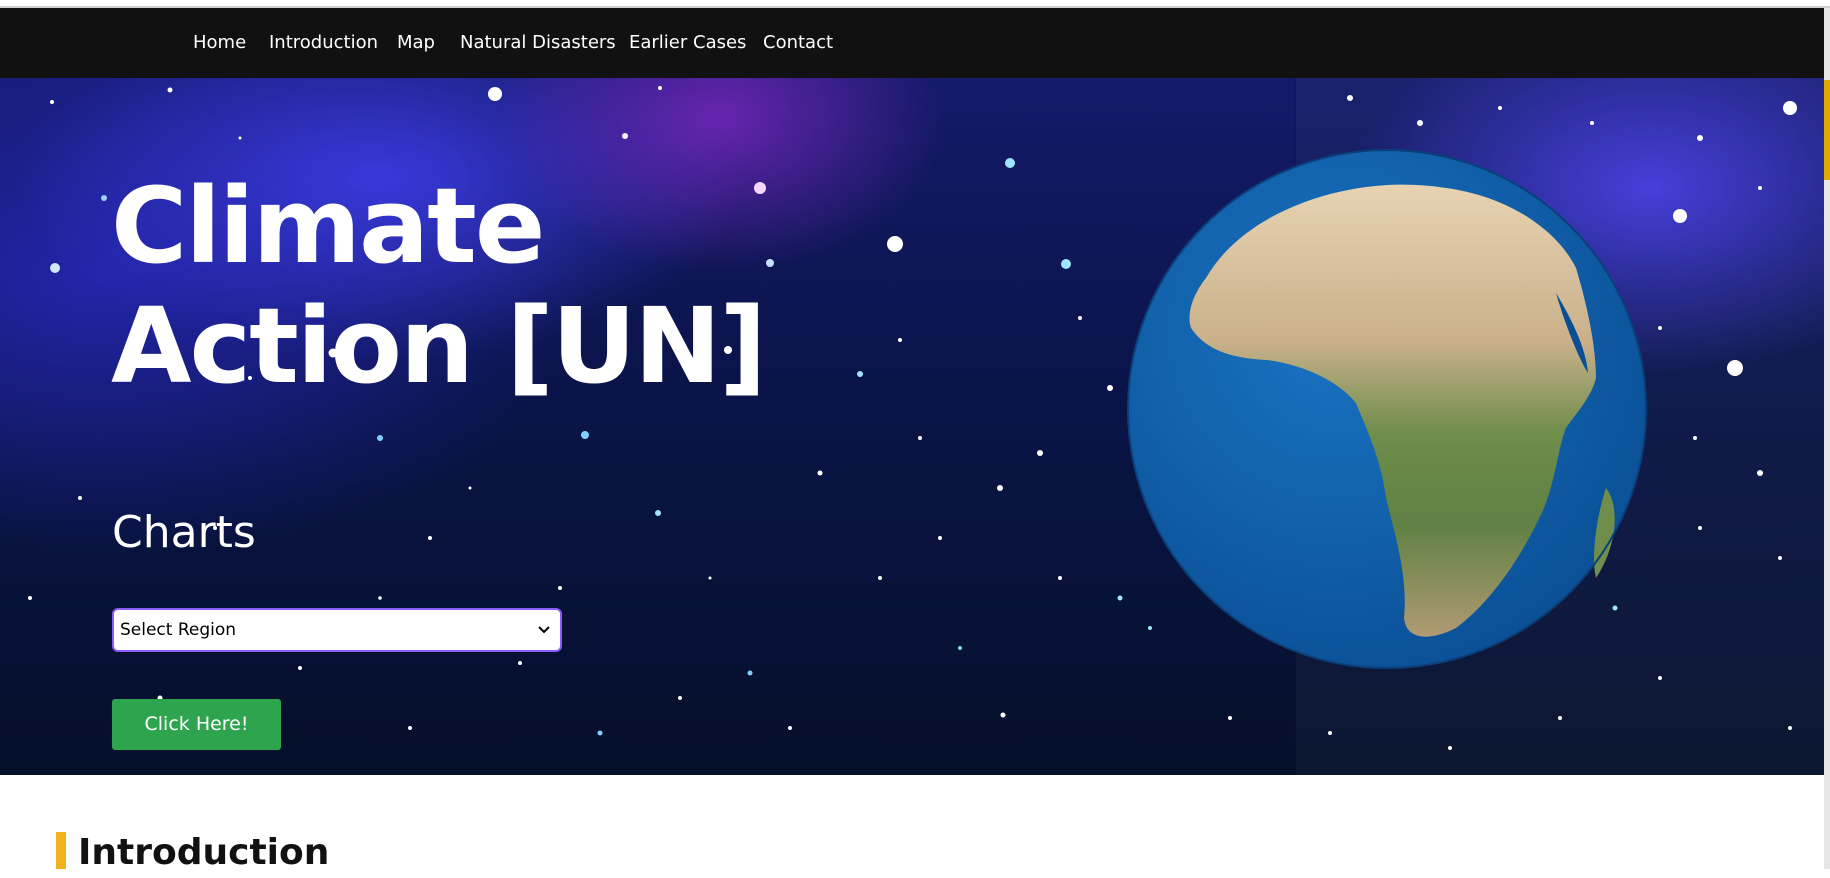 The height and width of the screenshot is (878, 1830). I want to click on click-here-button: Click Here!, so click(196, 724).